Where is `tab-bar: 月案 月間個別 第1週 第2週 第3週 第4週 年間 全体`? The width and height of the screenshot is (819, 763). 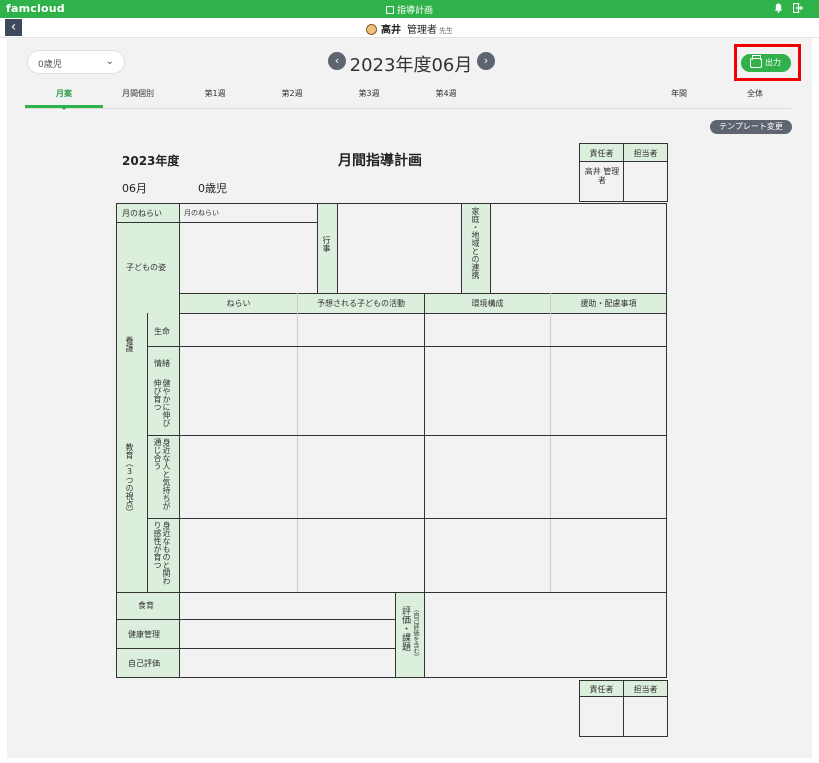 tab-bar: 月案 月間個別 第1週 第2週 第3週 第4週 年間 全体 is located at coordinates (408, 98).